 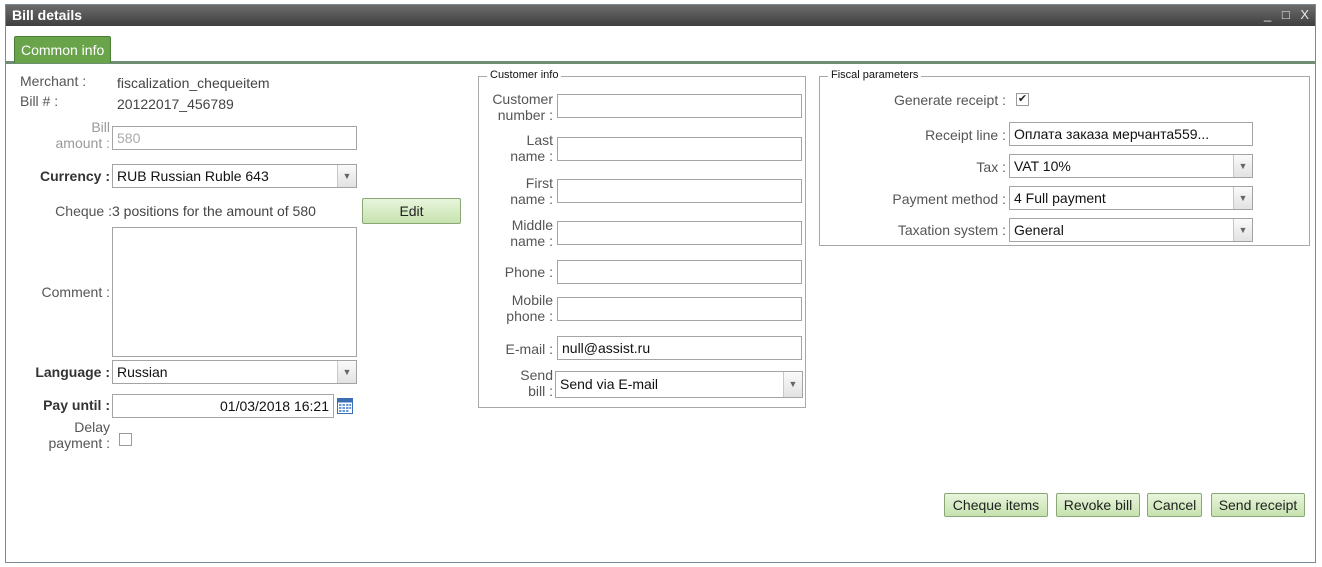 I want to click on last-name-label: Last name :, so click(x=531, y=148).